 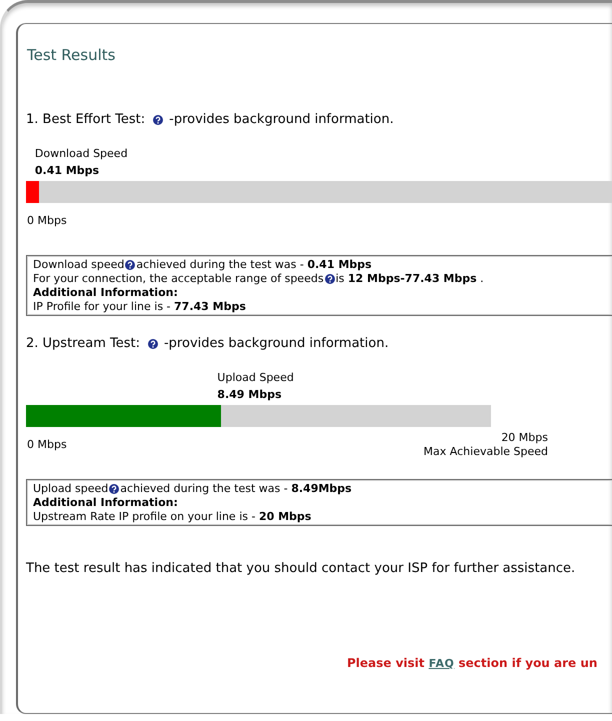 I want to click on info-text: achieved during the test was - 0.41 Mbps, so click(x=254, y=265).